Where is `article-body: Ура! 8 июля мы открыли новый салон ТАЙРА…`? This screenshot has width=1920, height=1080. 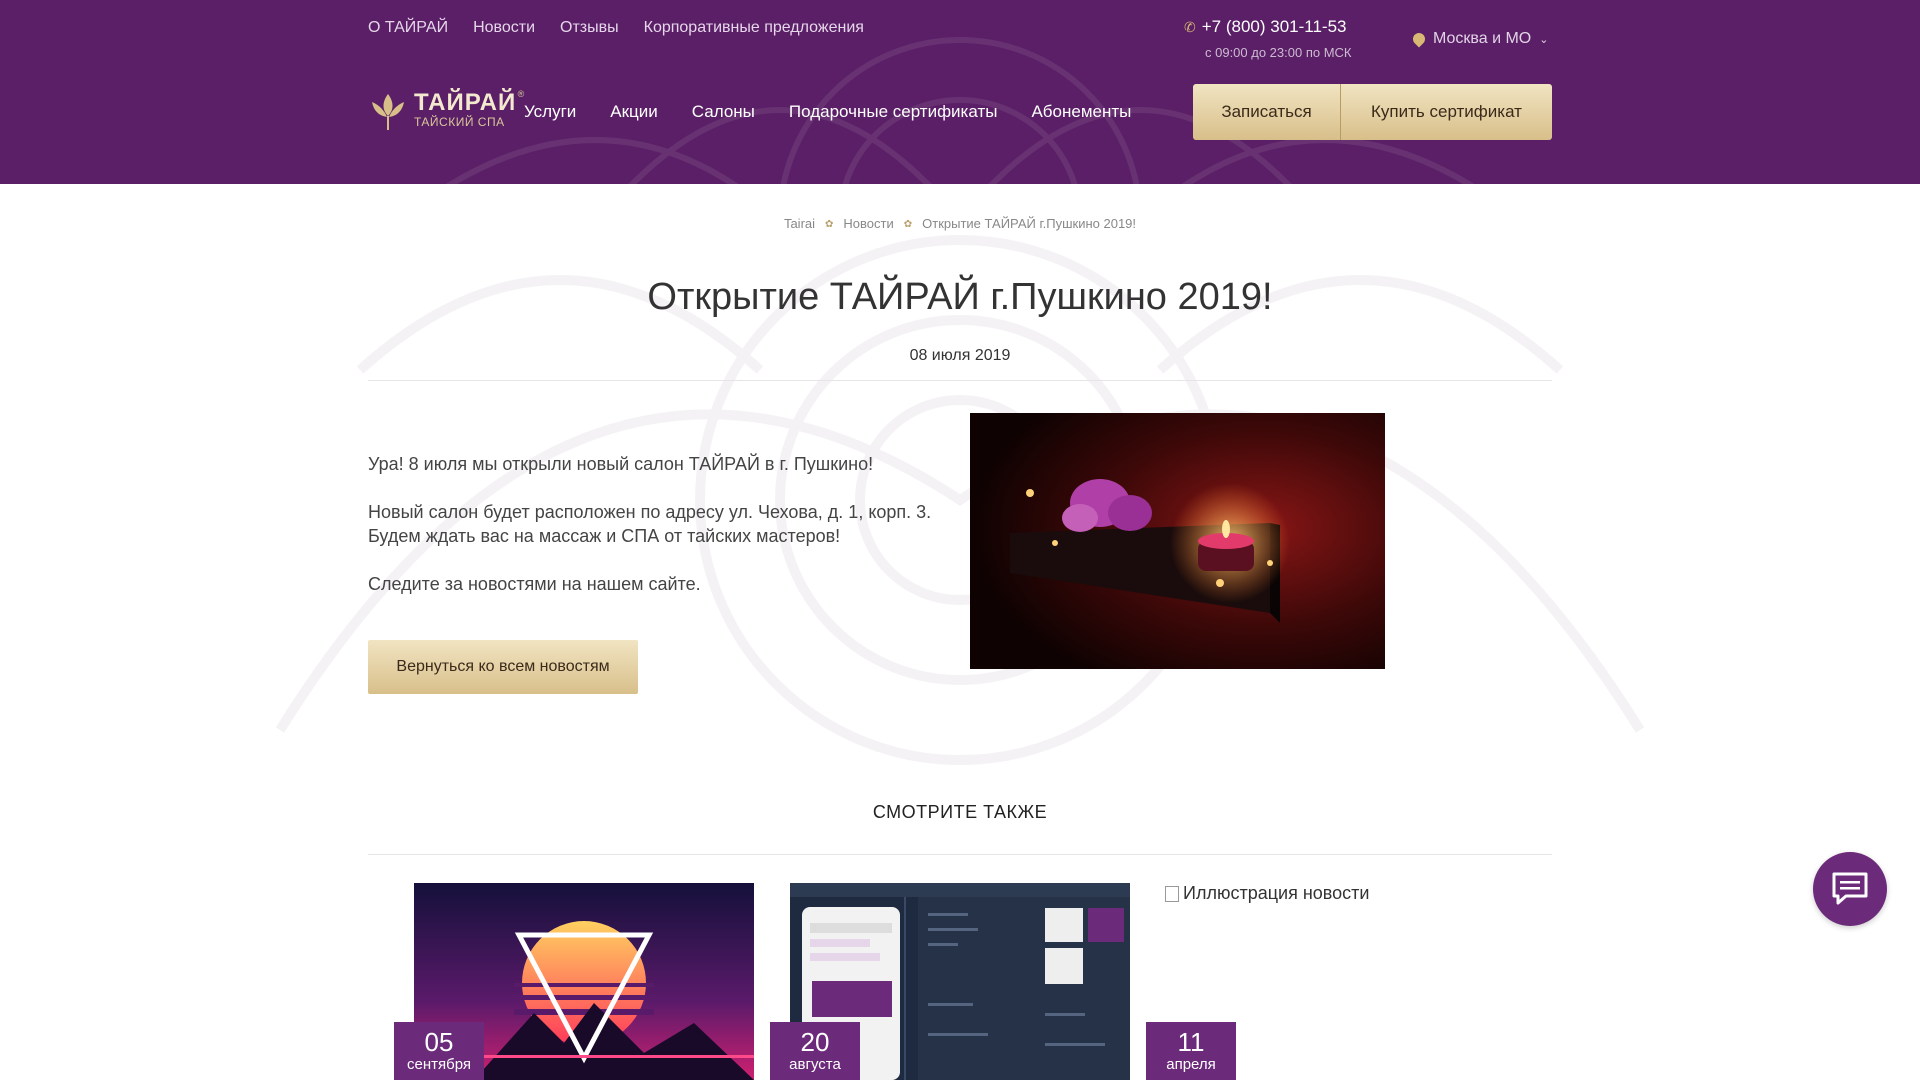
article-body: Ура! 8 июля мы открыли новый салон ТАЙРА… is located at coordinates (653, 536).